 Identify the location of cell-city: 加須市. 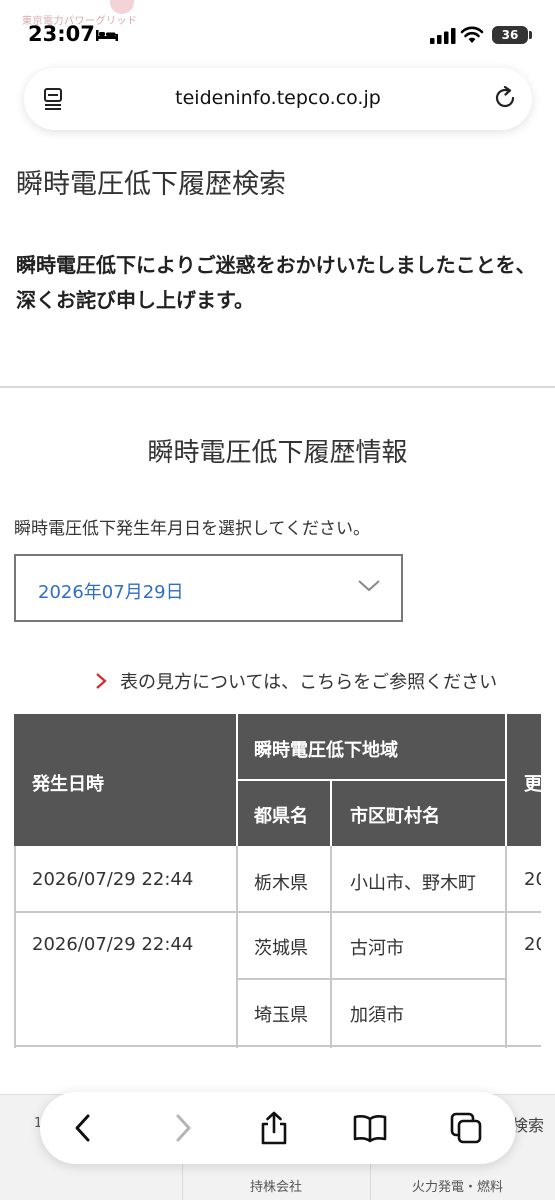
(377, 1015).